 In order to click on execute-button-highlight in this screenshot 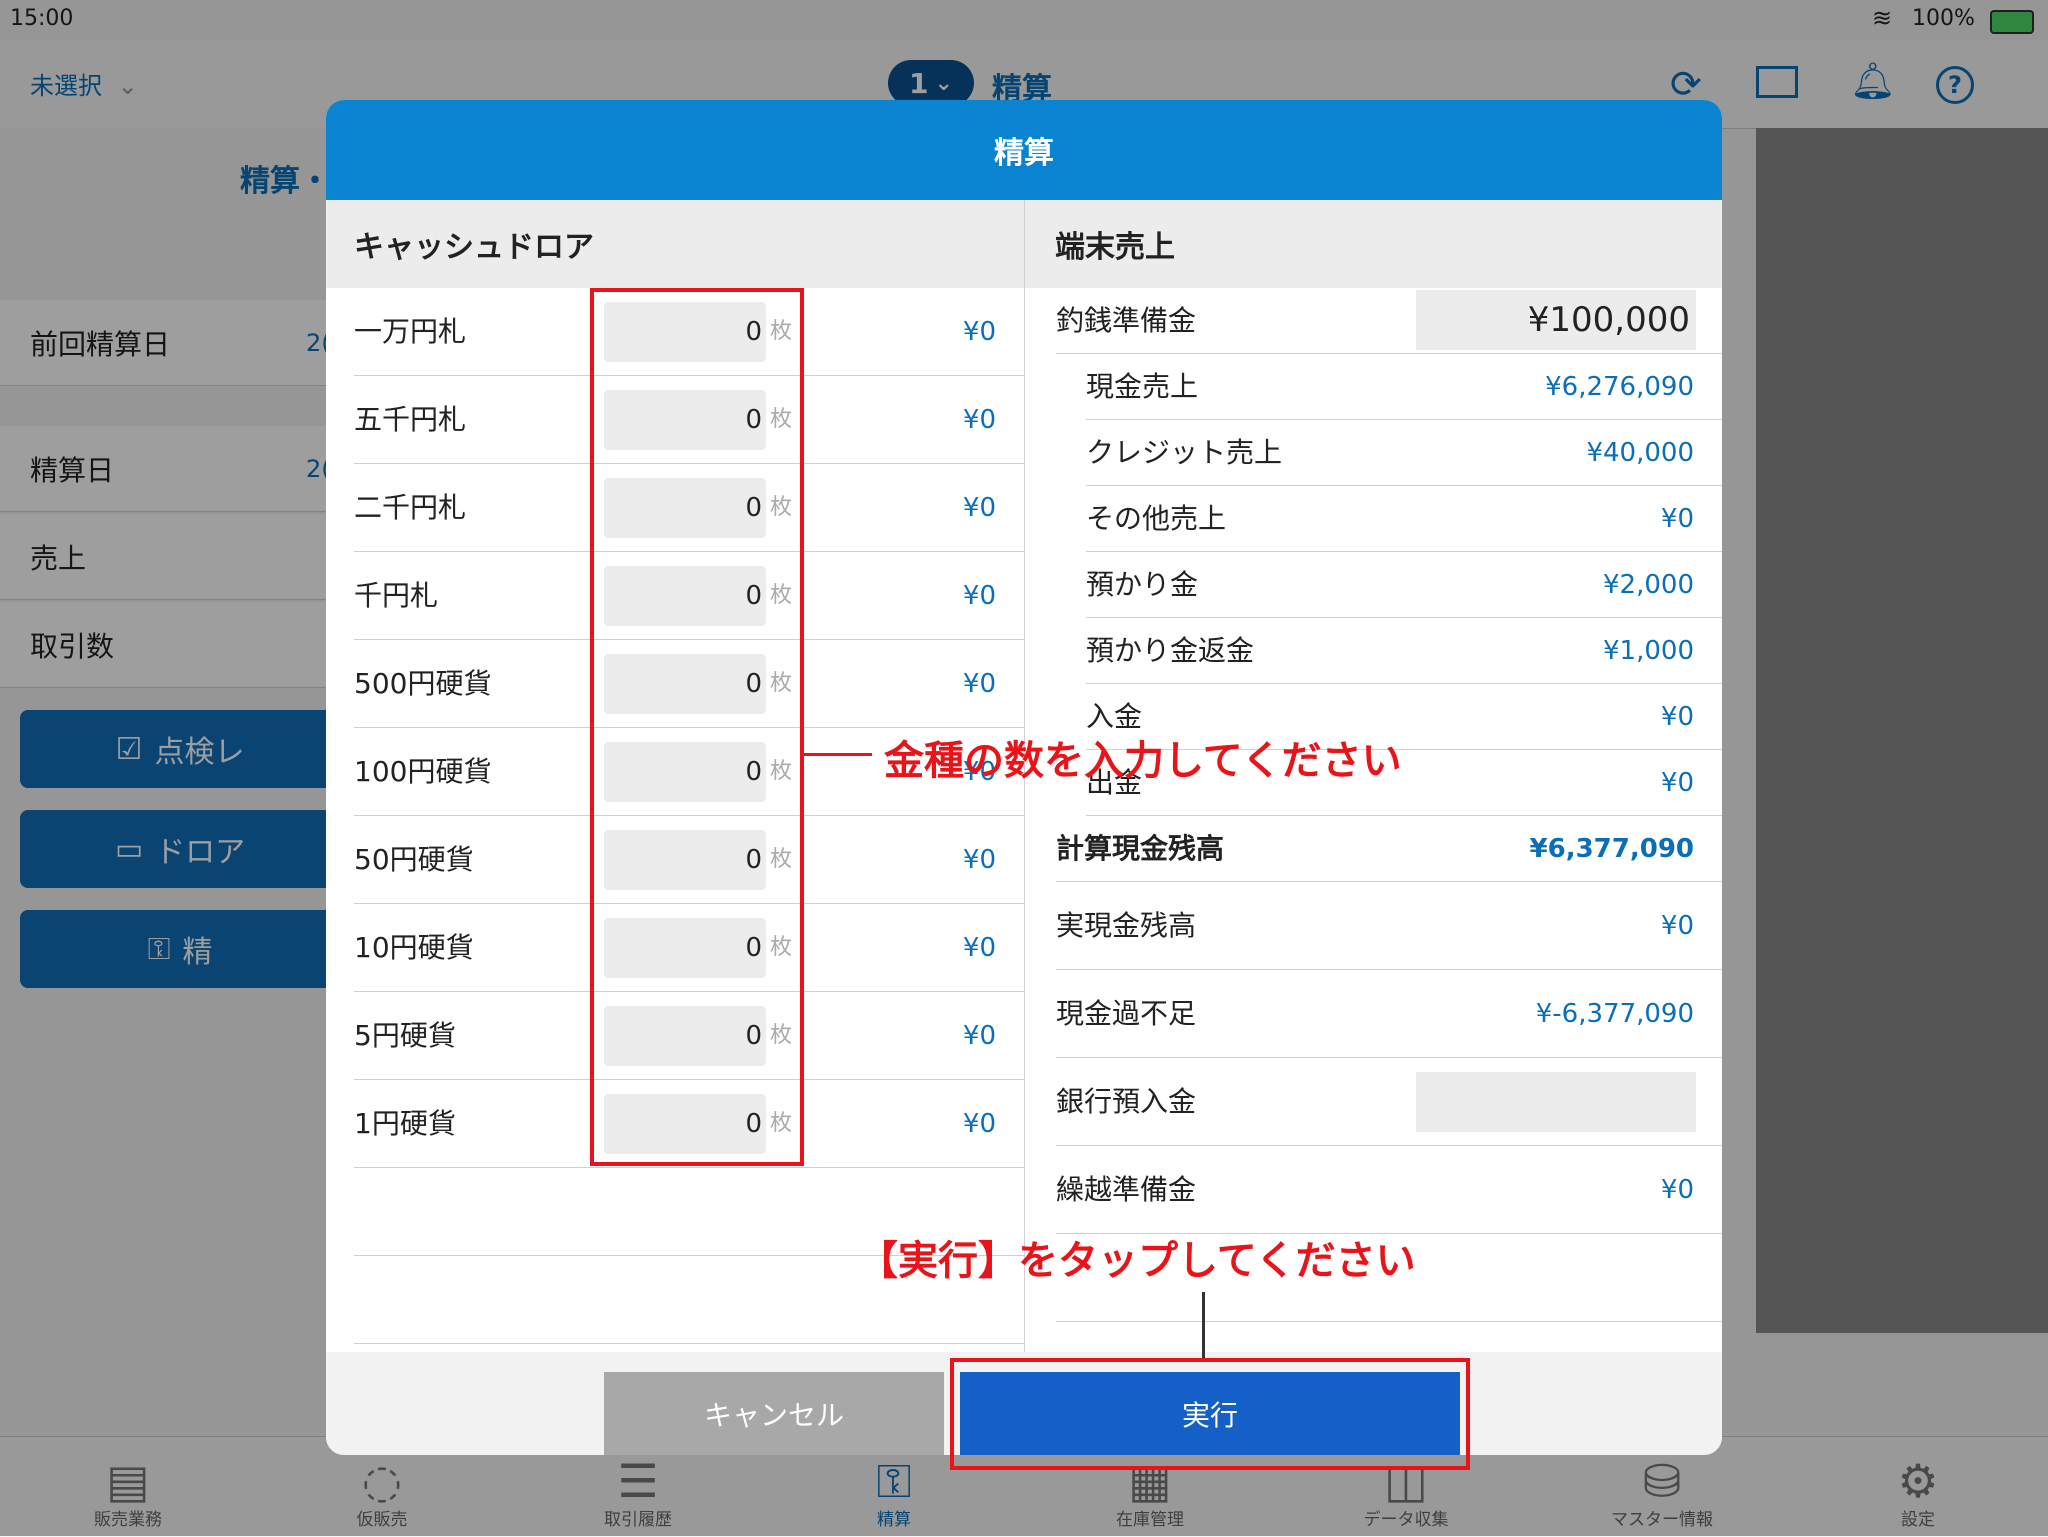, I will do `click(1210, 1414)`.